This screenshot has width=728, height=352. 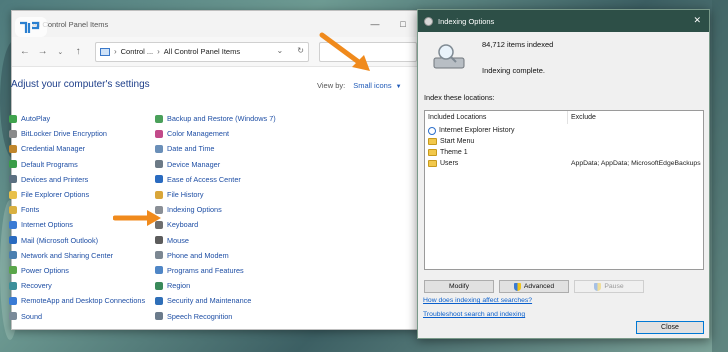 I want to click on modify-button: Modify, so click(x=459, y=286).